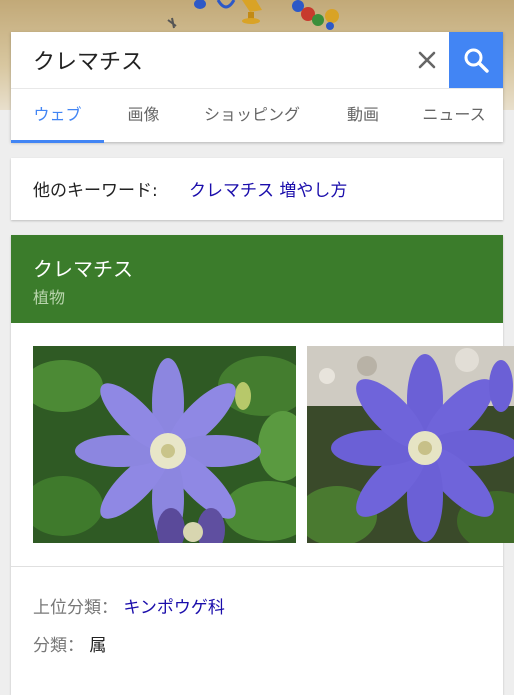  I want to click on tab-news: ニュース, so click(454, 116).